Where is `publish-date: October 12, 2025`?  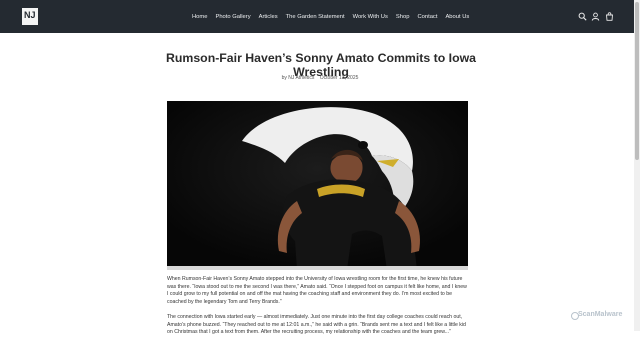 publish-date: October 12, 2025 is located at coordinates (339, 78).